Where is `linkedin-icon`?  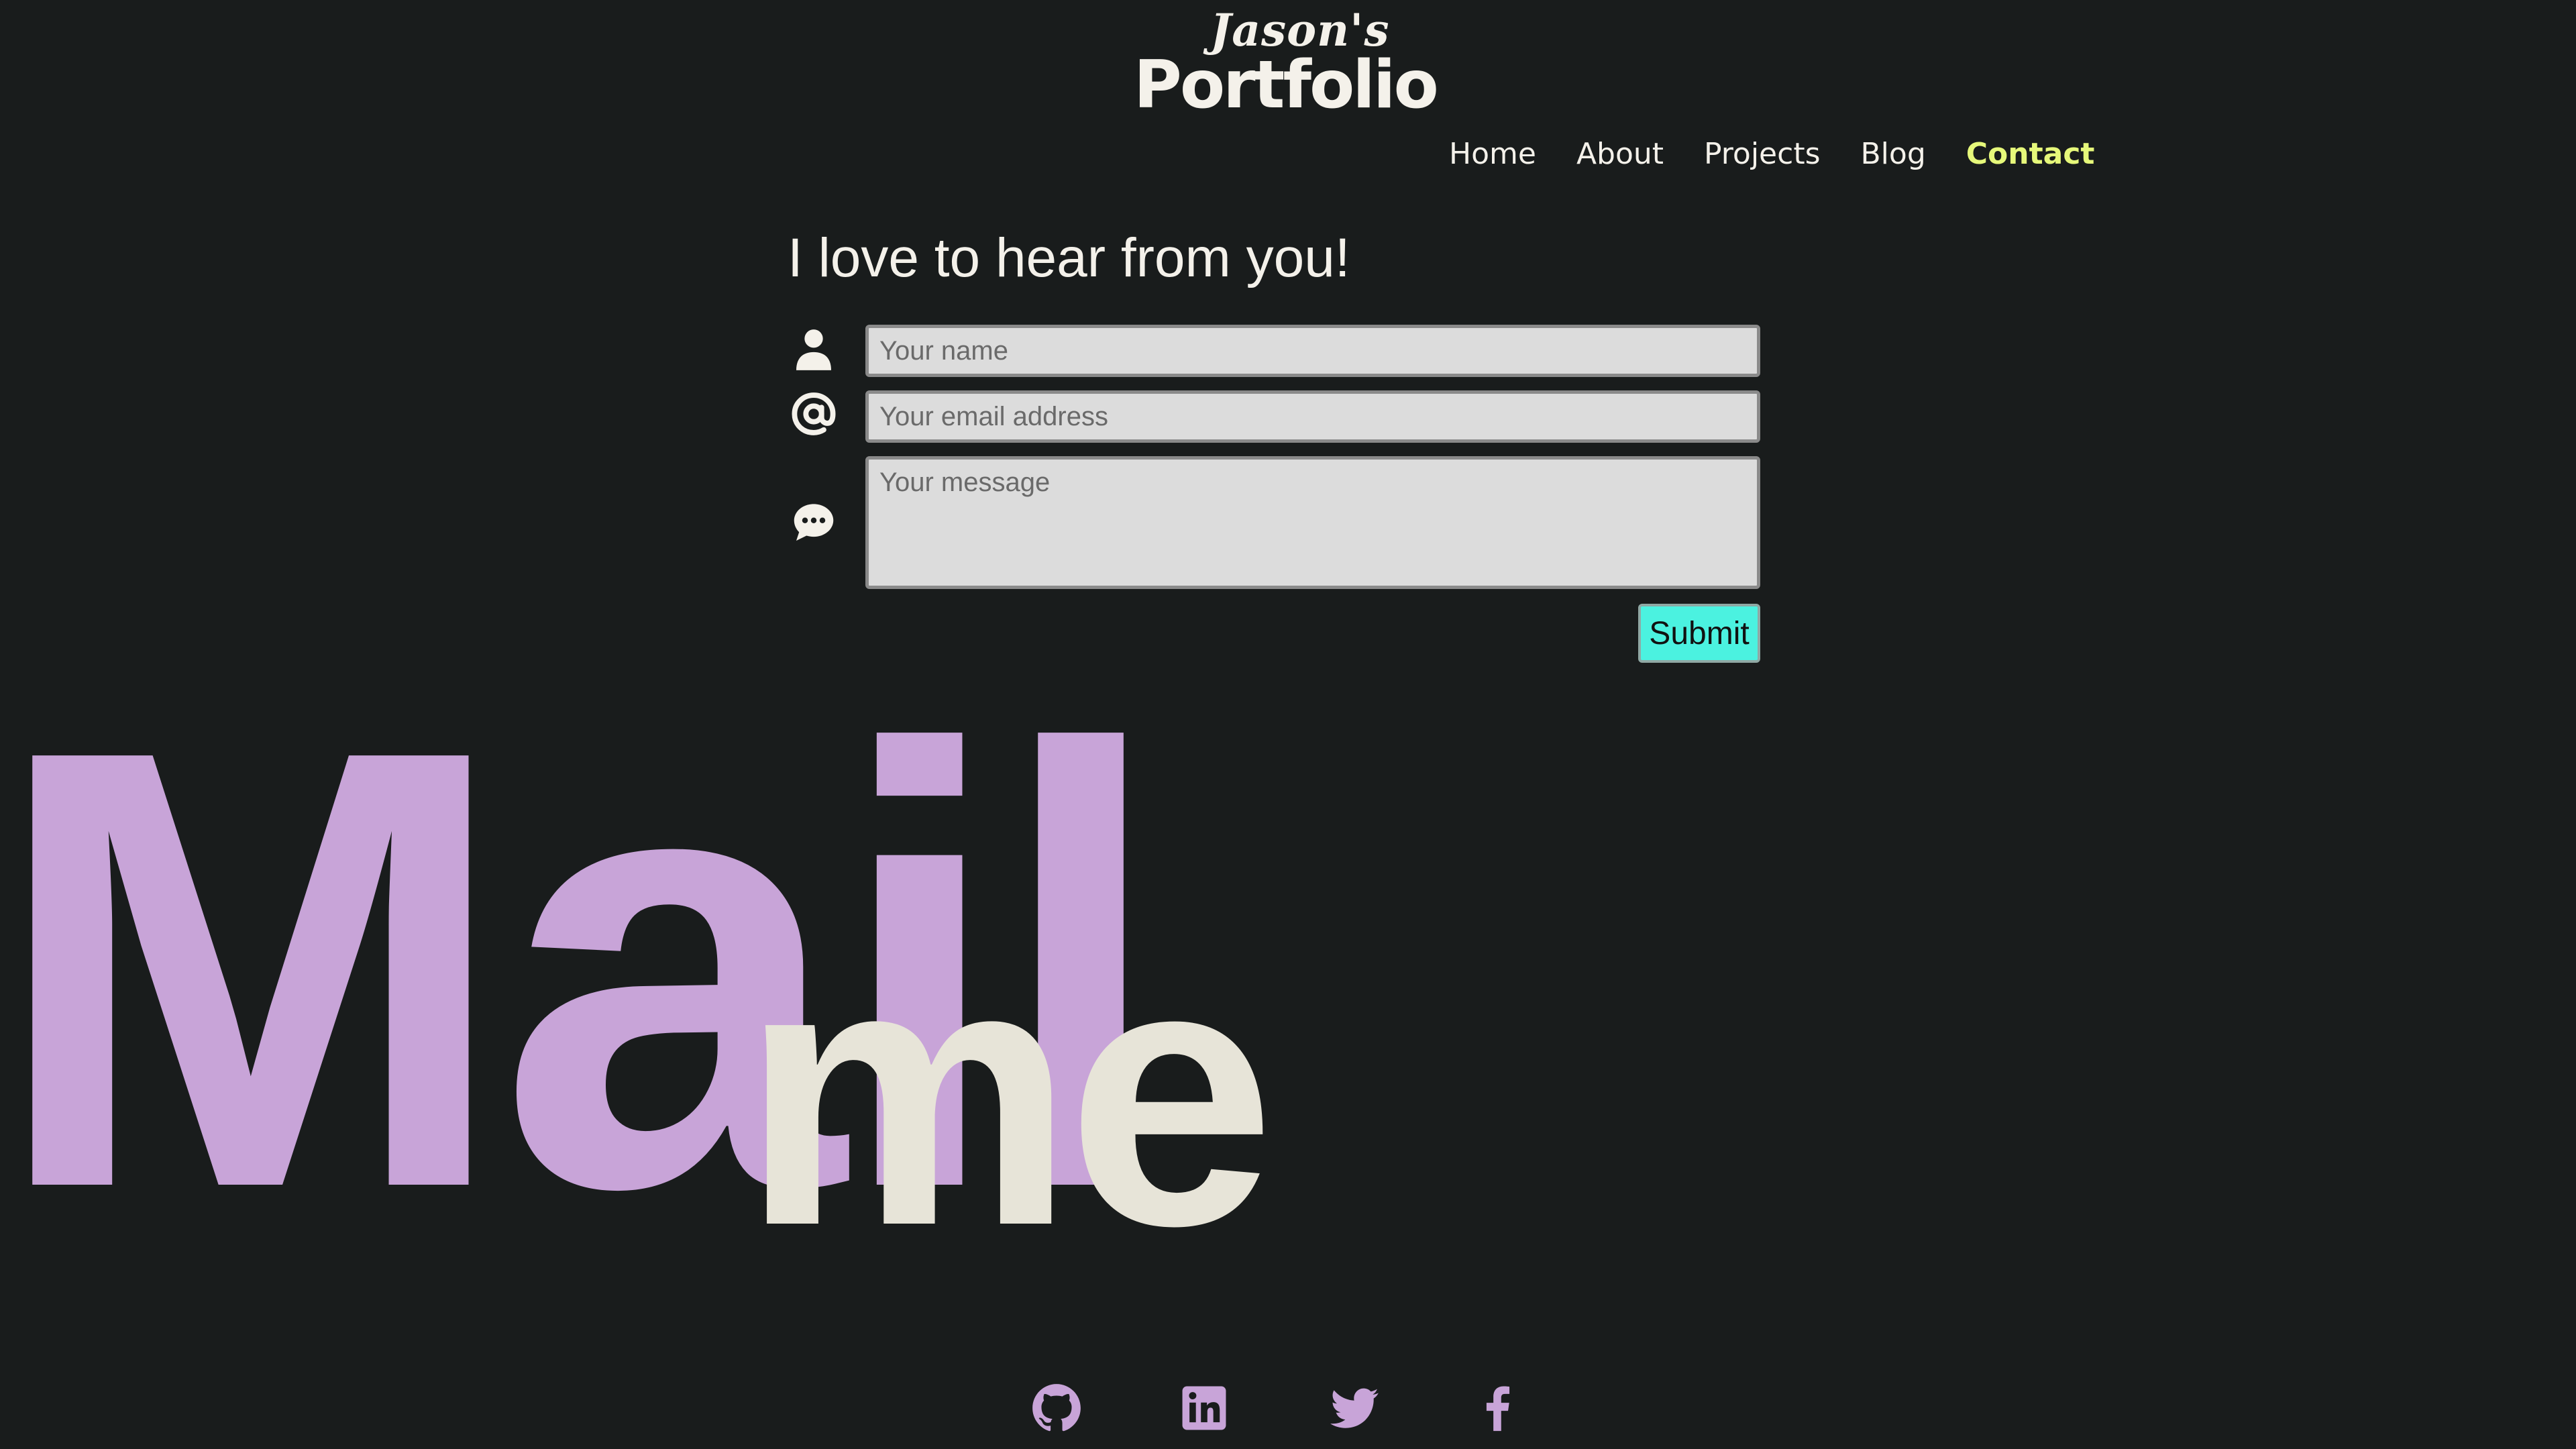
linkedin-icon is located at coordinates (1204, 1408).